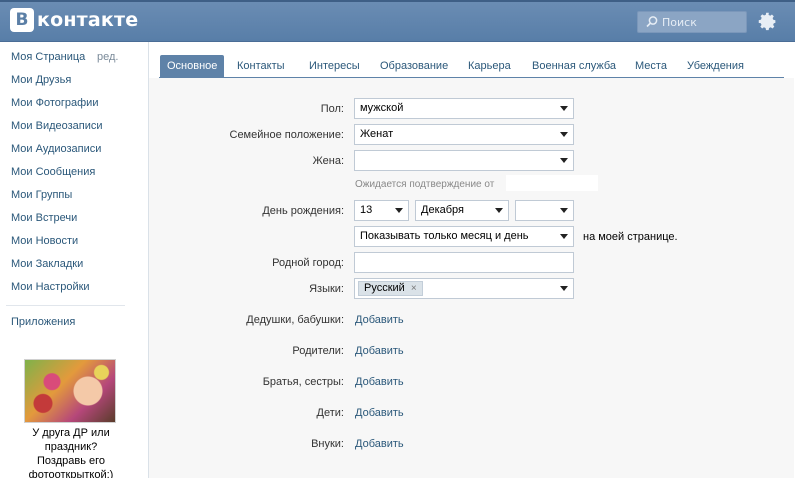 This screenshot has height=478, width=795. What do you see at coordinates (70, 195) in the screenshot?
I see `menu-item-groups: Мои Группы` at bounding box center [70, 195].